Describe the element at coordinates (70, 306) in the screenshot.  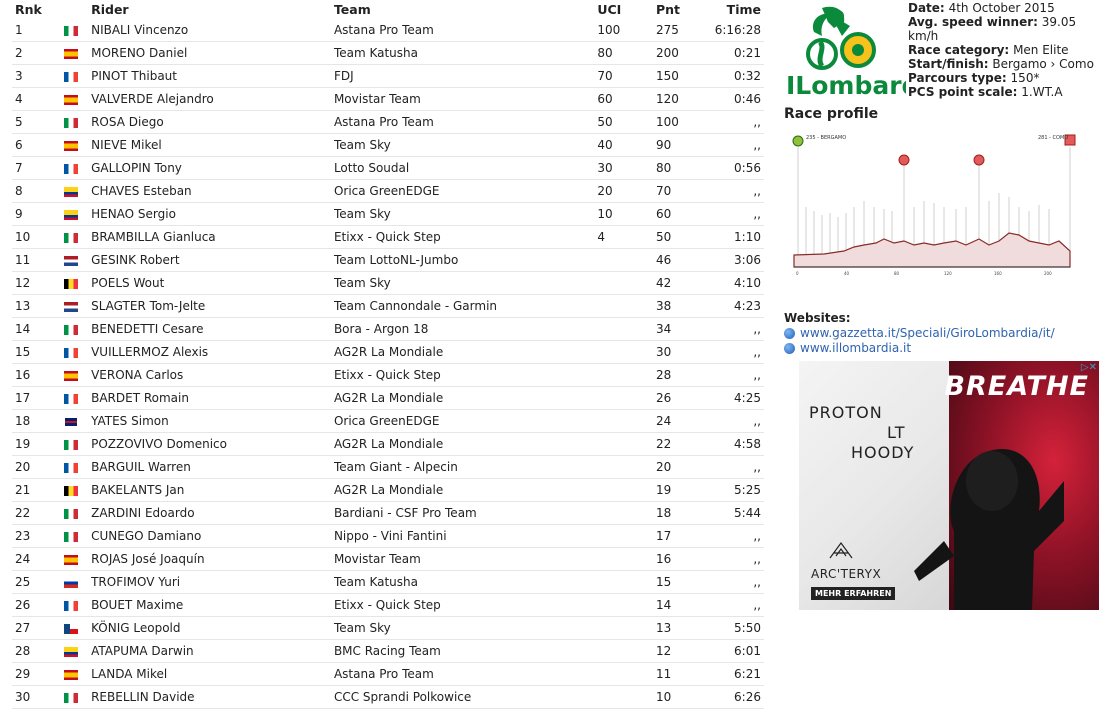
I see `nl-flag-icon` at that location.